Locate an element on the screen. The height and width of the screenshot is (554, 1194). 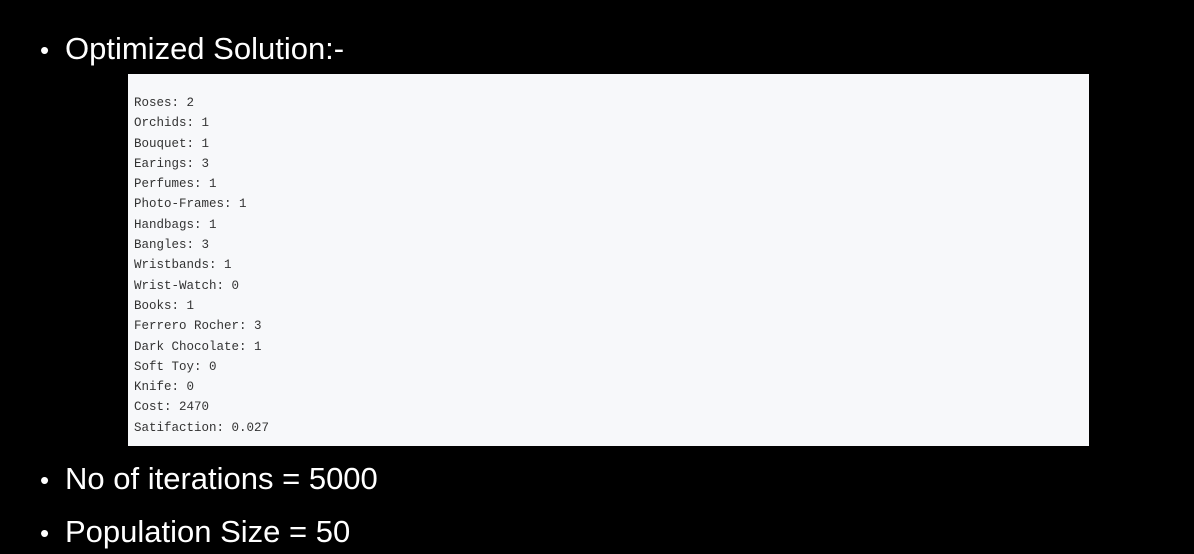
bullet-optimized-solution: • Optimized Solution:- is located at coordinates (192, 49).